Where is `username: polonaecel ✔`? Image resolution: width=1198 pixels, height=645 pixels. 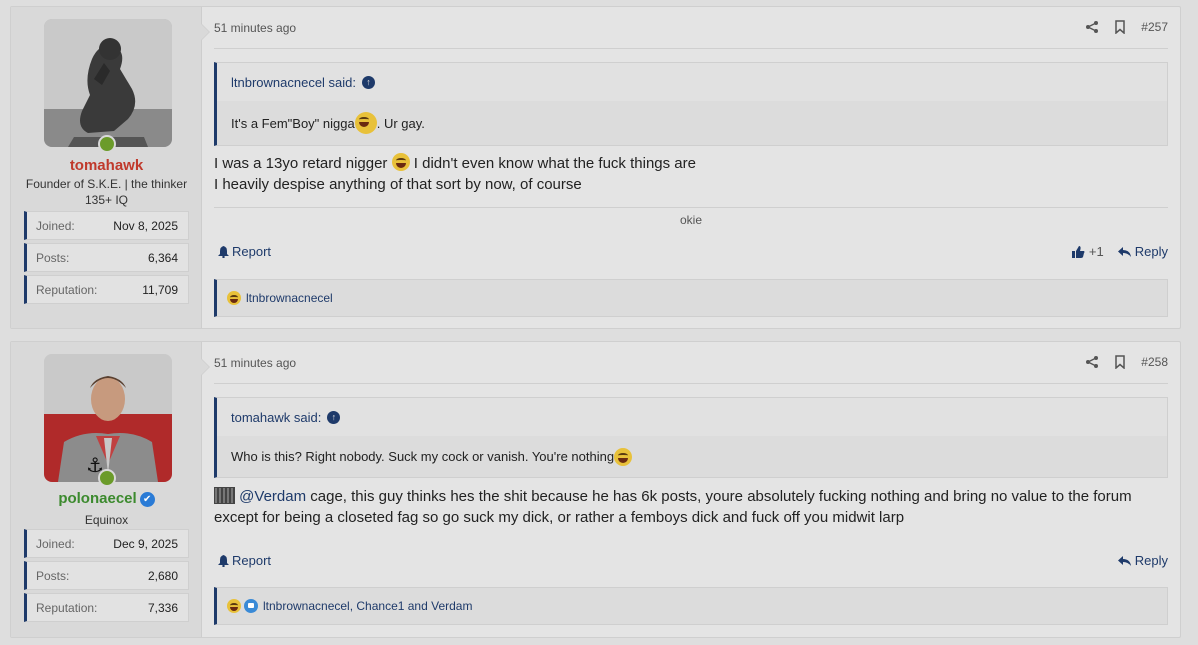
username: polonaecel ✔ is located at coordinates (106, 498).